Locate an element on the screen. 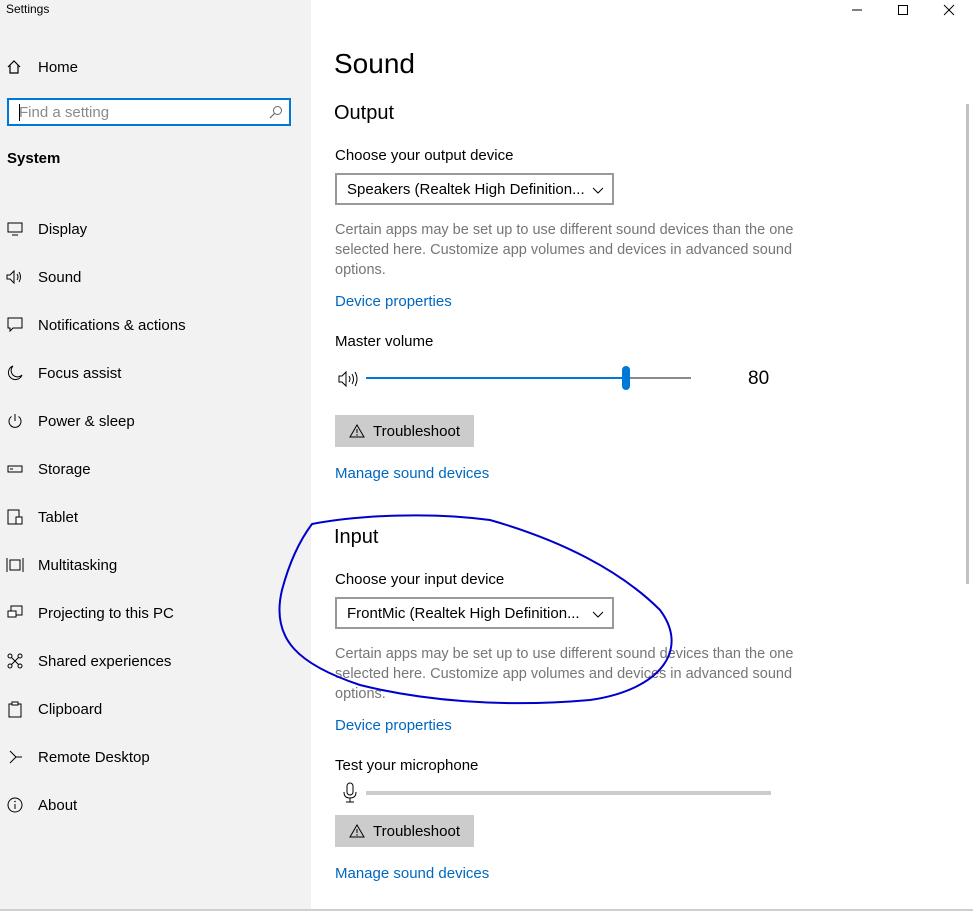 The height and width of the screenshot is (911, 973). input-device-label: Choose your input device is located at coordinates (420, 579).